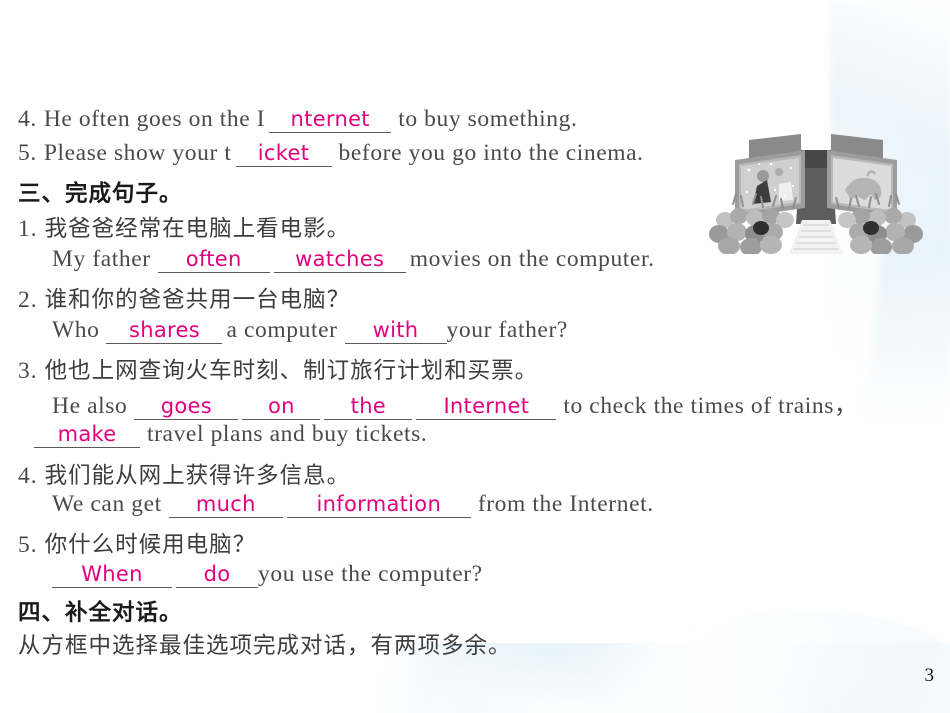  What do you see at coordinates (486, 407) in the screenshot?
I see `answer-blank: Internet` at bounding box center [486, 407].